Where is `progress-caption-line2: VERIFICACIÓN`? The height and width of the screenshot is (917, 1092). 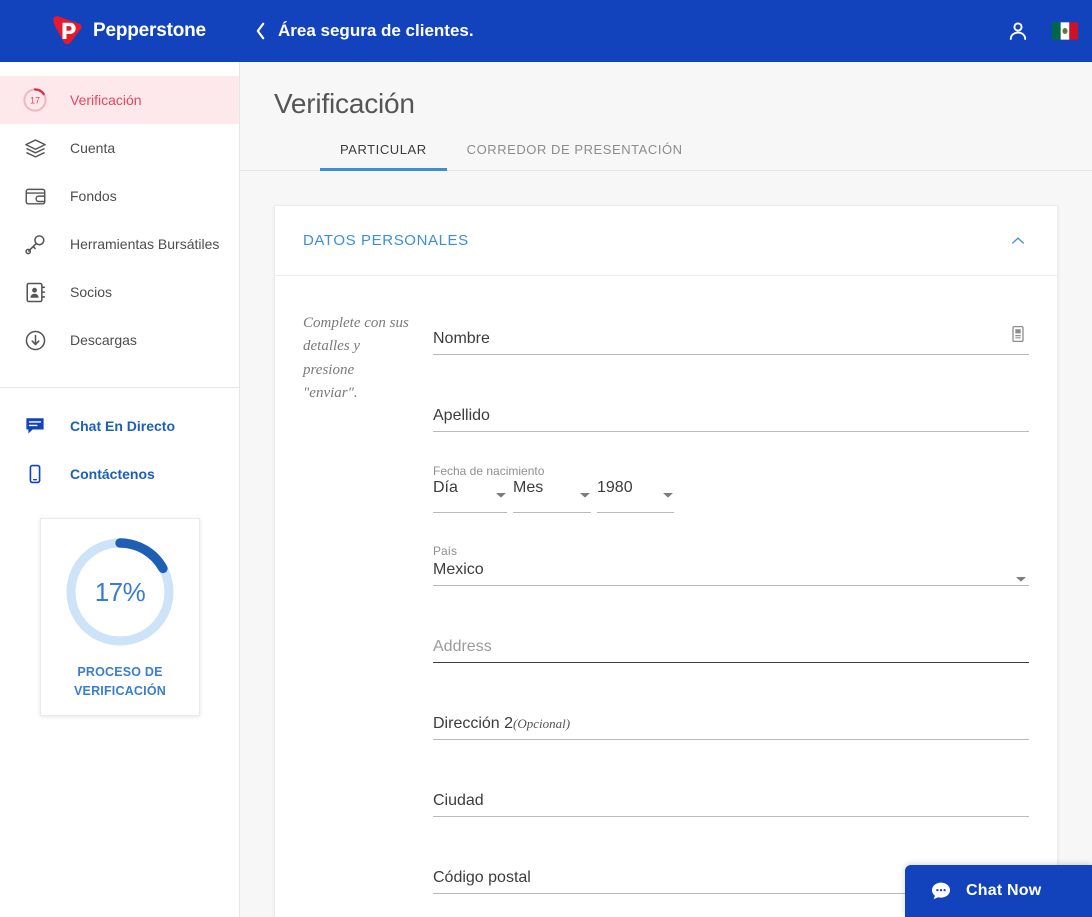
progress-caption-line2: VERIFICACIÓN is located at coordinates (120, 691).